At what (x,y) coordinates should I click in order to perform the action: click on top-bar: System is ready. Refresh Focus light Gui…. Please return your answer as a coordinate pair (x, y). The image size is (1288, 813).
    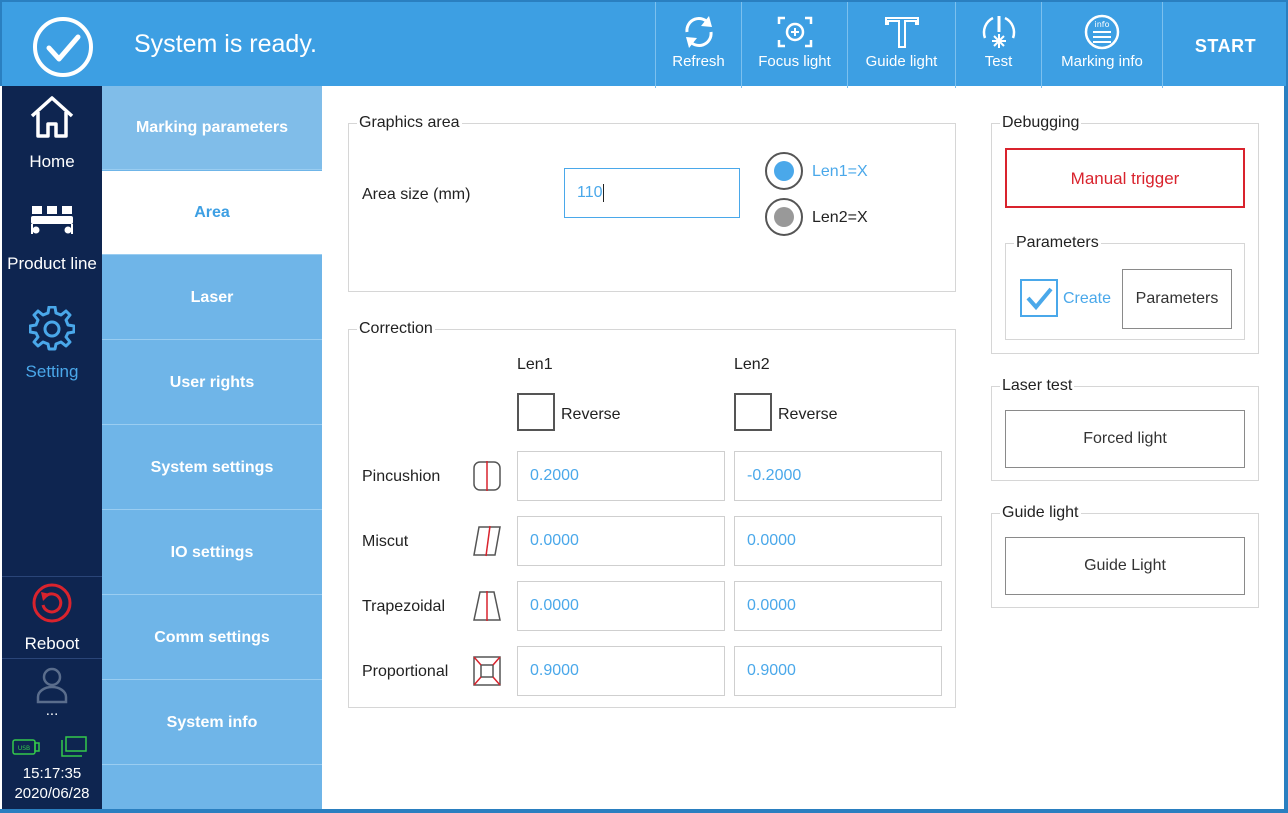
    Looking at the image, I should click on (644, 44).